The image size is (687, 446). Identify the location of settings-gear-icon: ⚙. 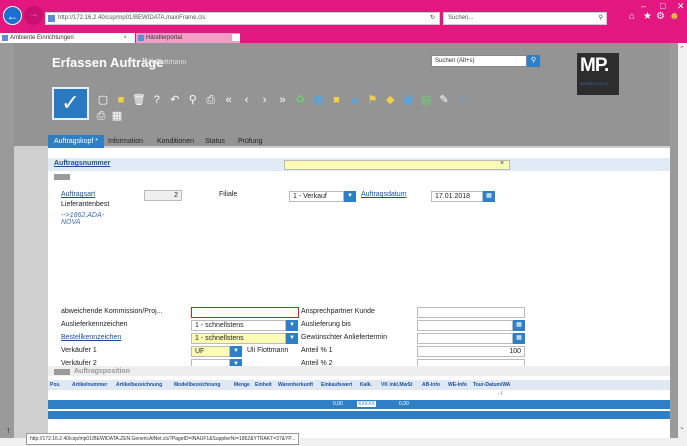
(660, 16).